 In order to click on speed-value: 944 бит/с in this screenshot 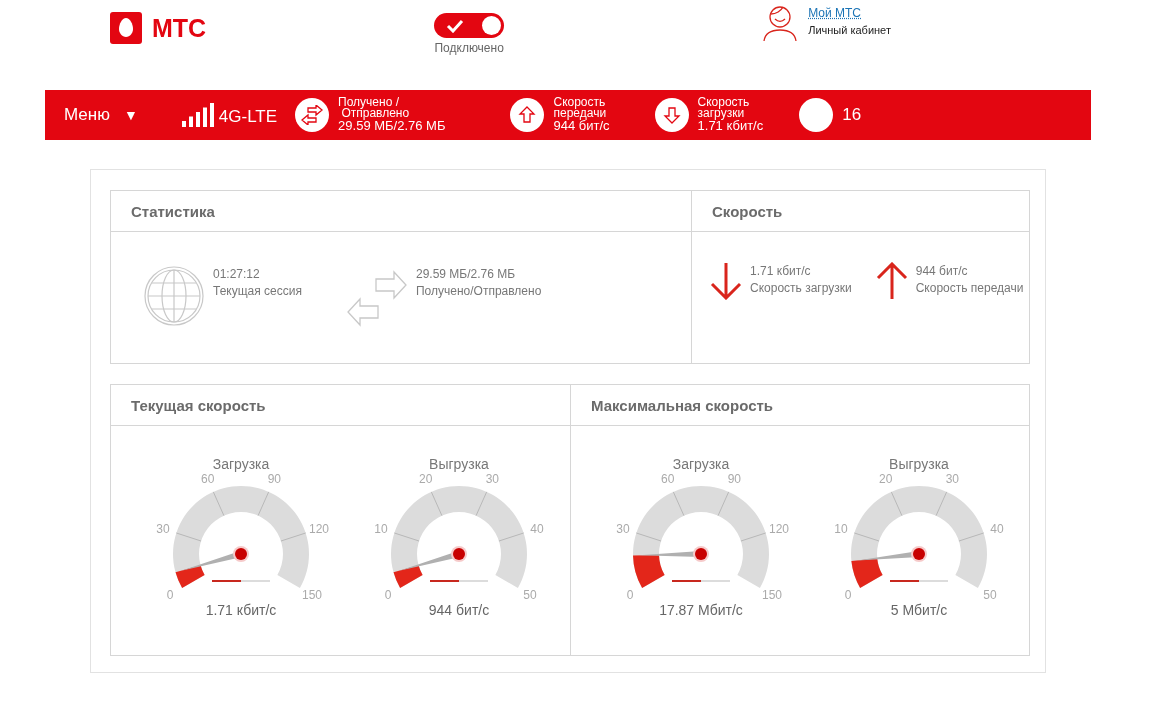, I will do `click(942, 271)`.